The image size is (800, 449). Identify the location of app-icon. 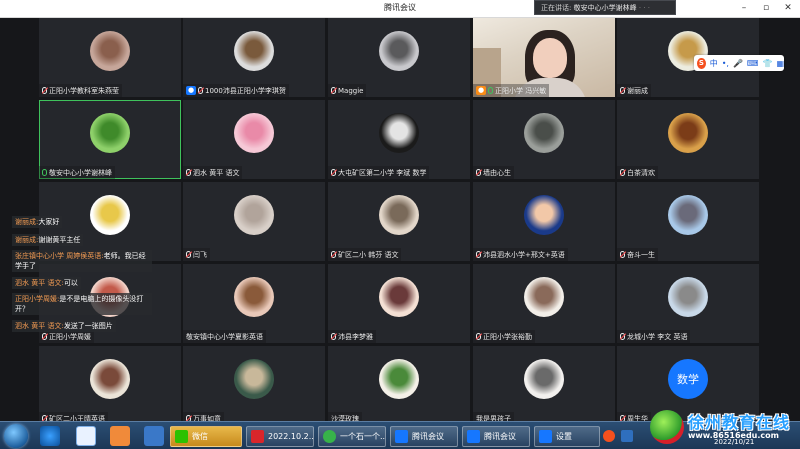
(86, 436).